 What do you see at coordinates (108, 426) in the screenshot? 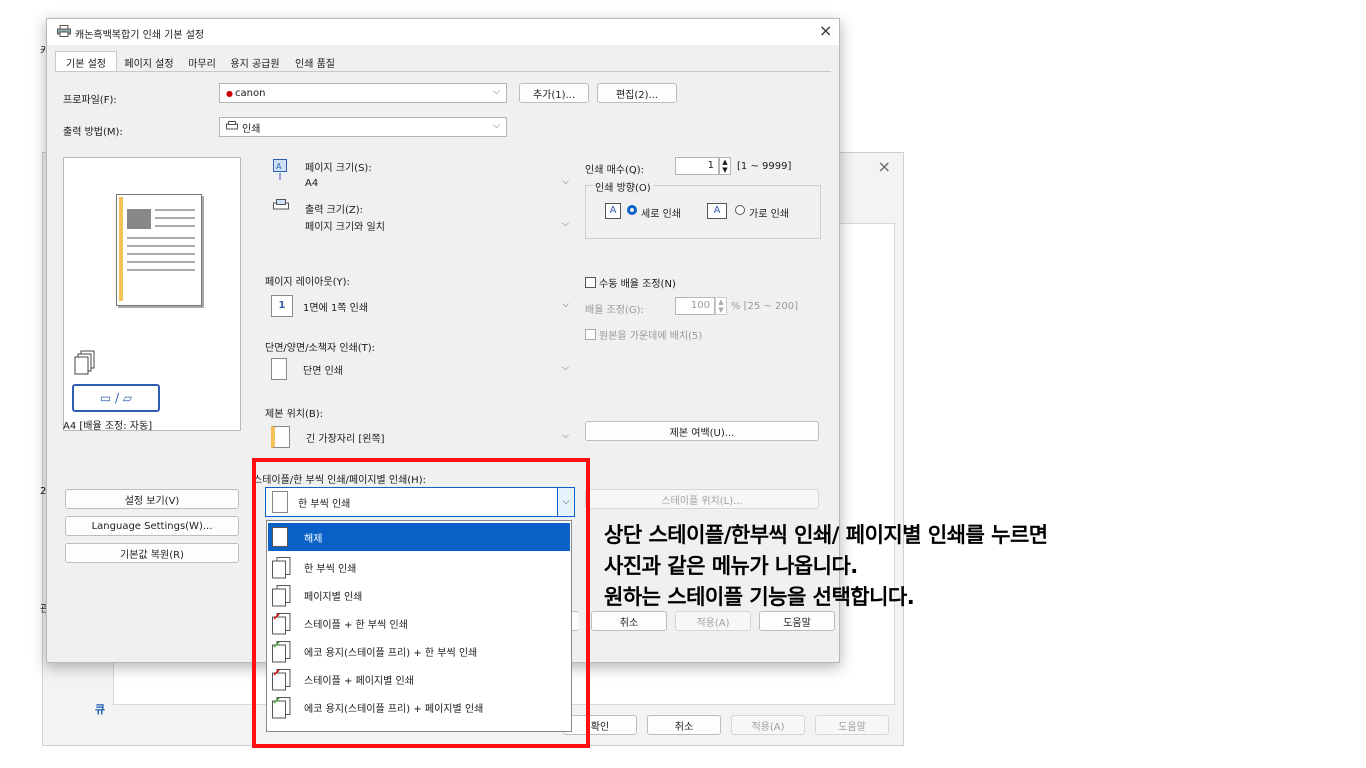
I see `preview-caption: A4 [배율 조정: 자동]` at bounding box center [108, 426].